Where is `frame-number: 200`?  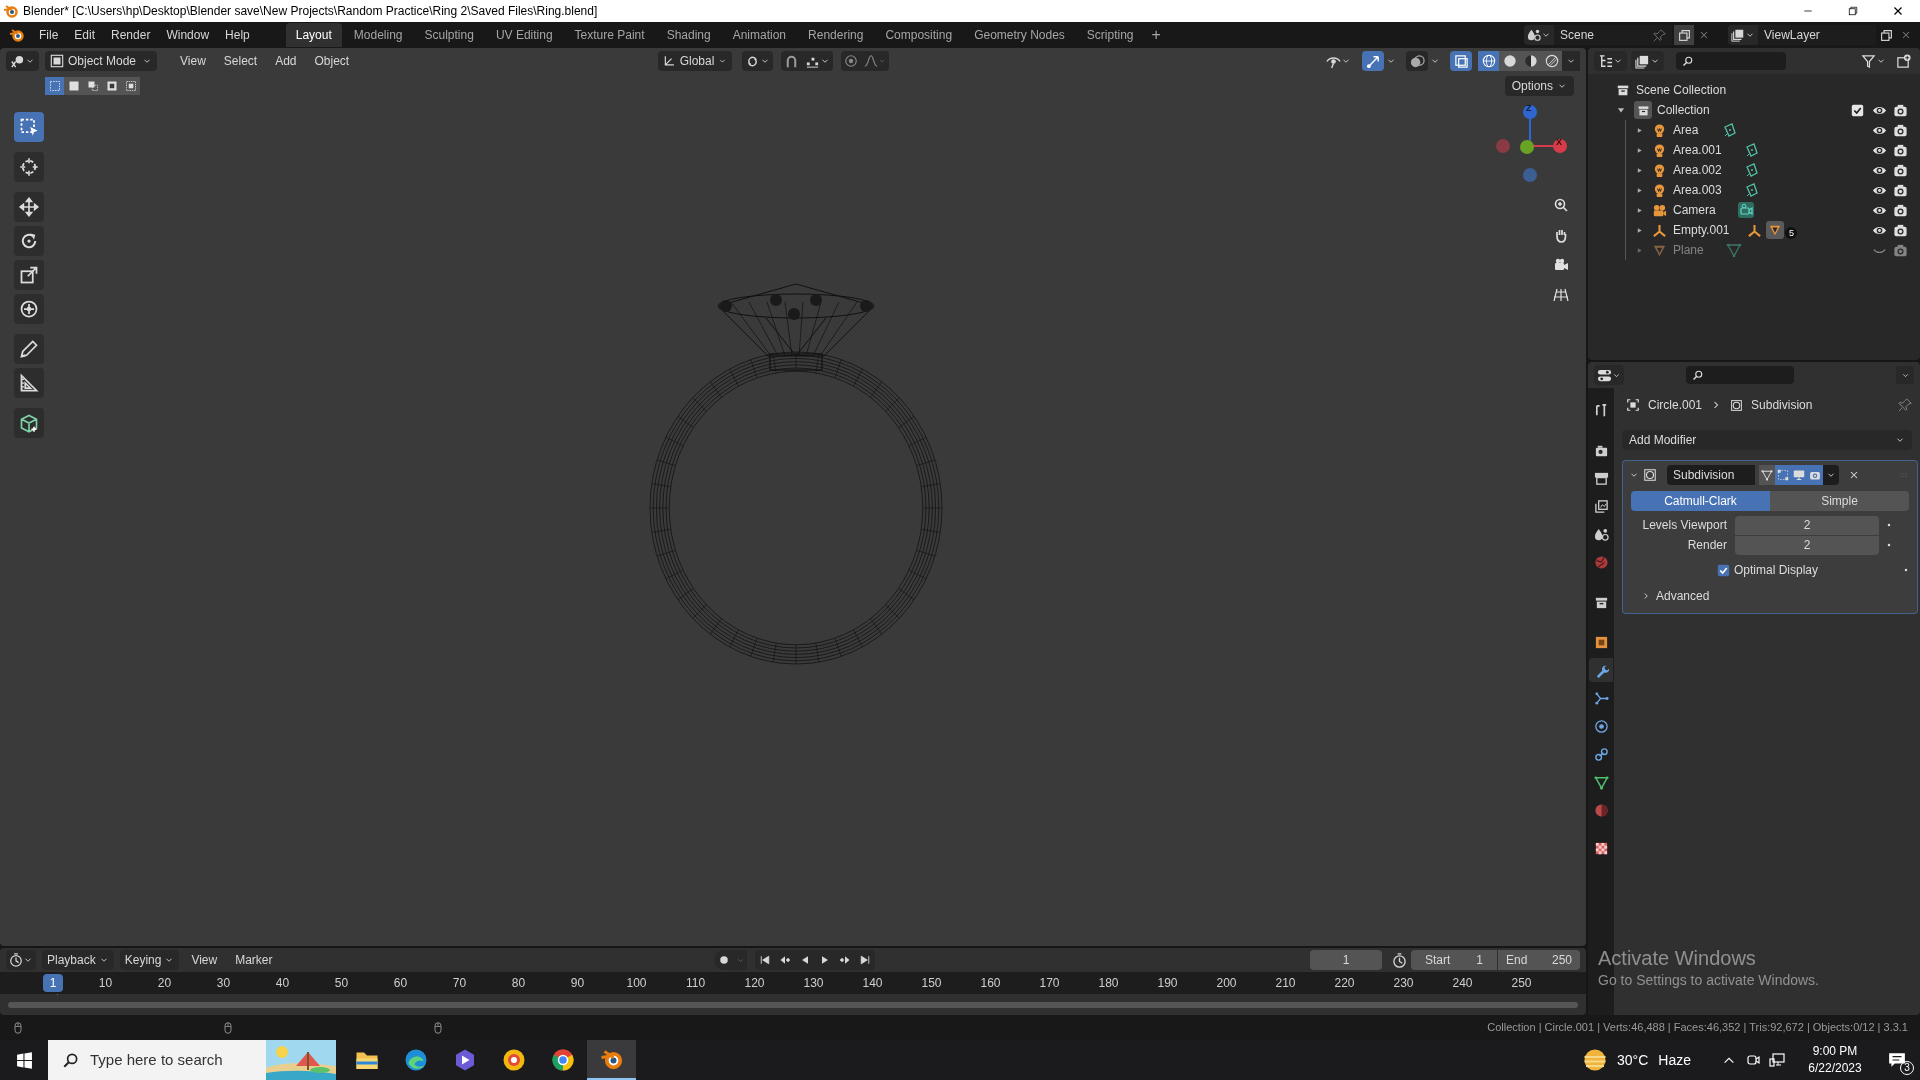
frame-number: 200 is located at coordinates (1226, 983).